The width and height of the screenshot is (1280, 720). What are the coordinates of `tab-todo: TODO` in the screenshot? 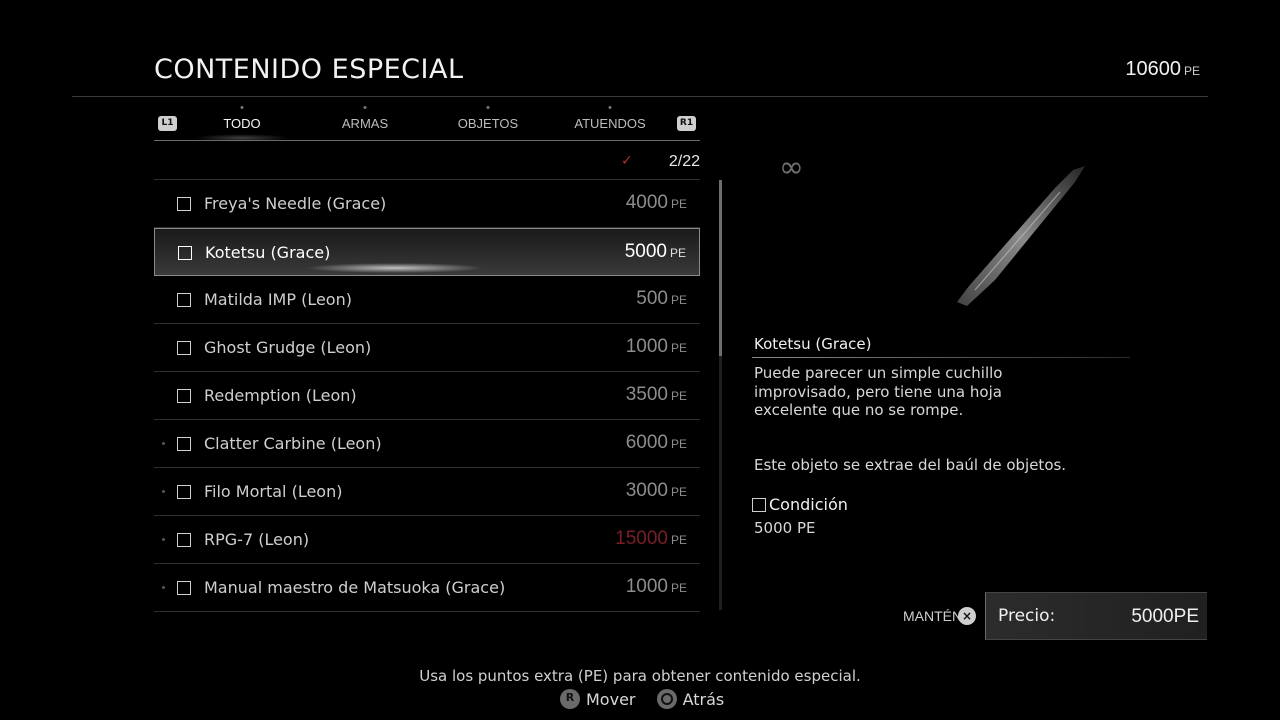 It's located at (241, 123).